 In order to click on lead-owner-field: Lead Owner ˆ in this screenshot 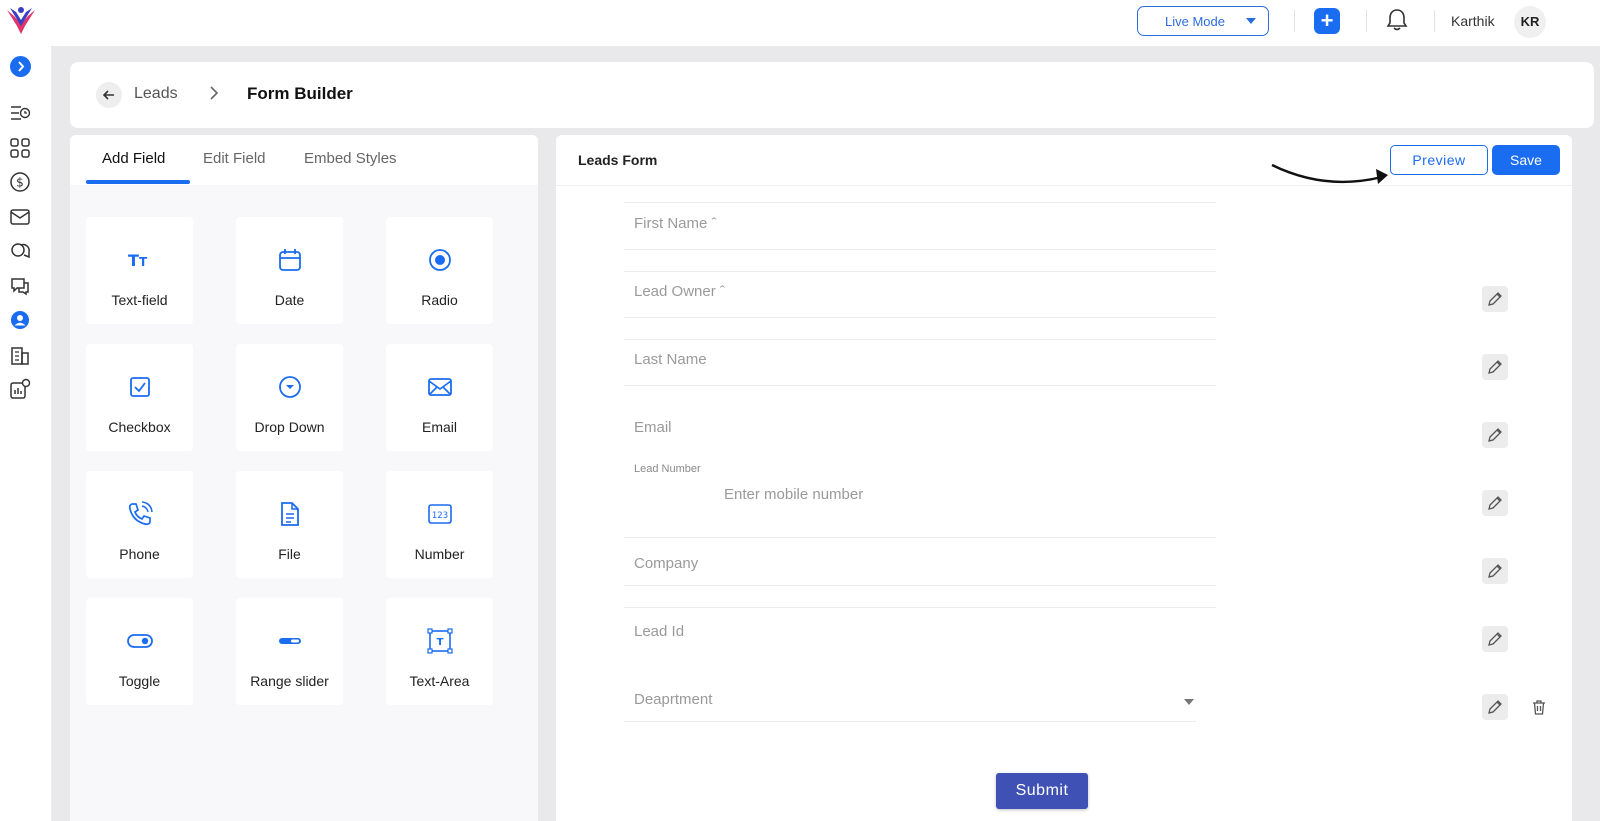, I will do `click(679, 291)`.